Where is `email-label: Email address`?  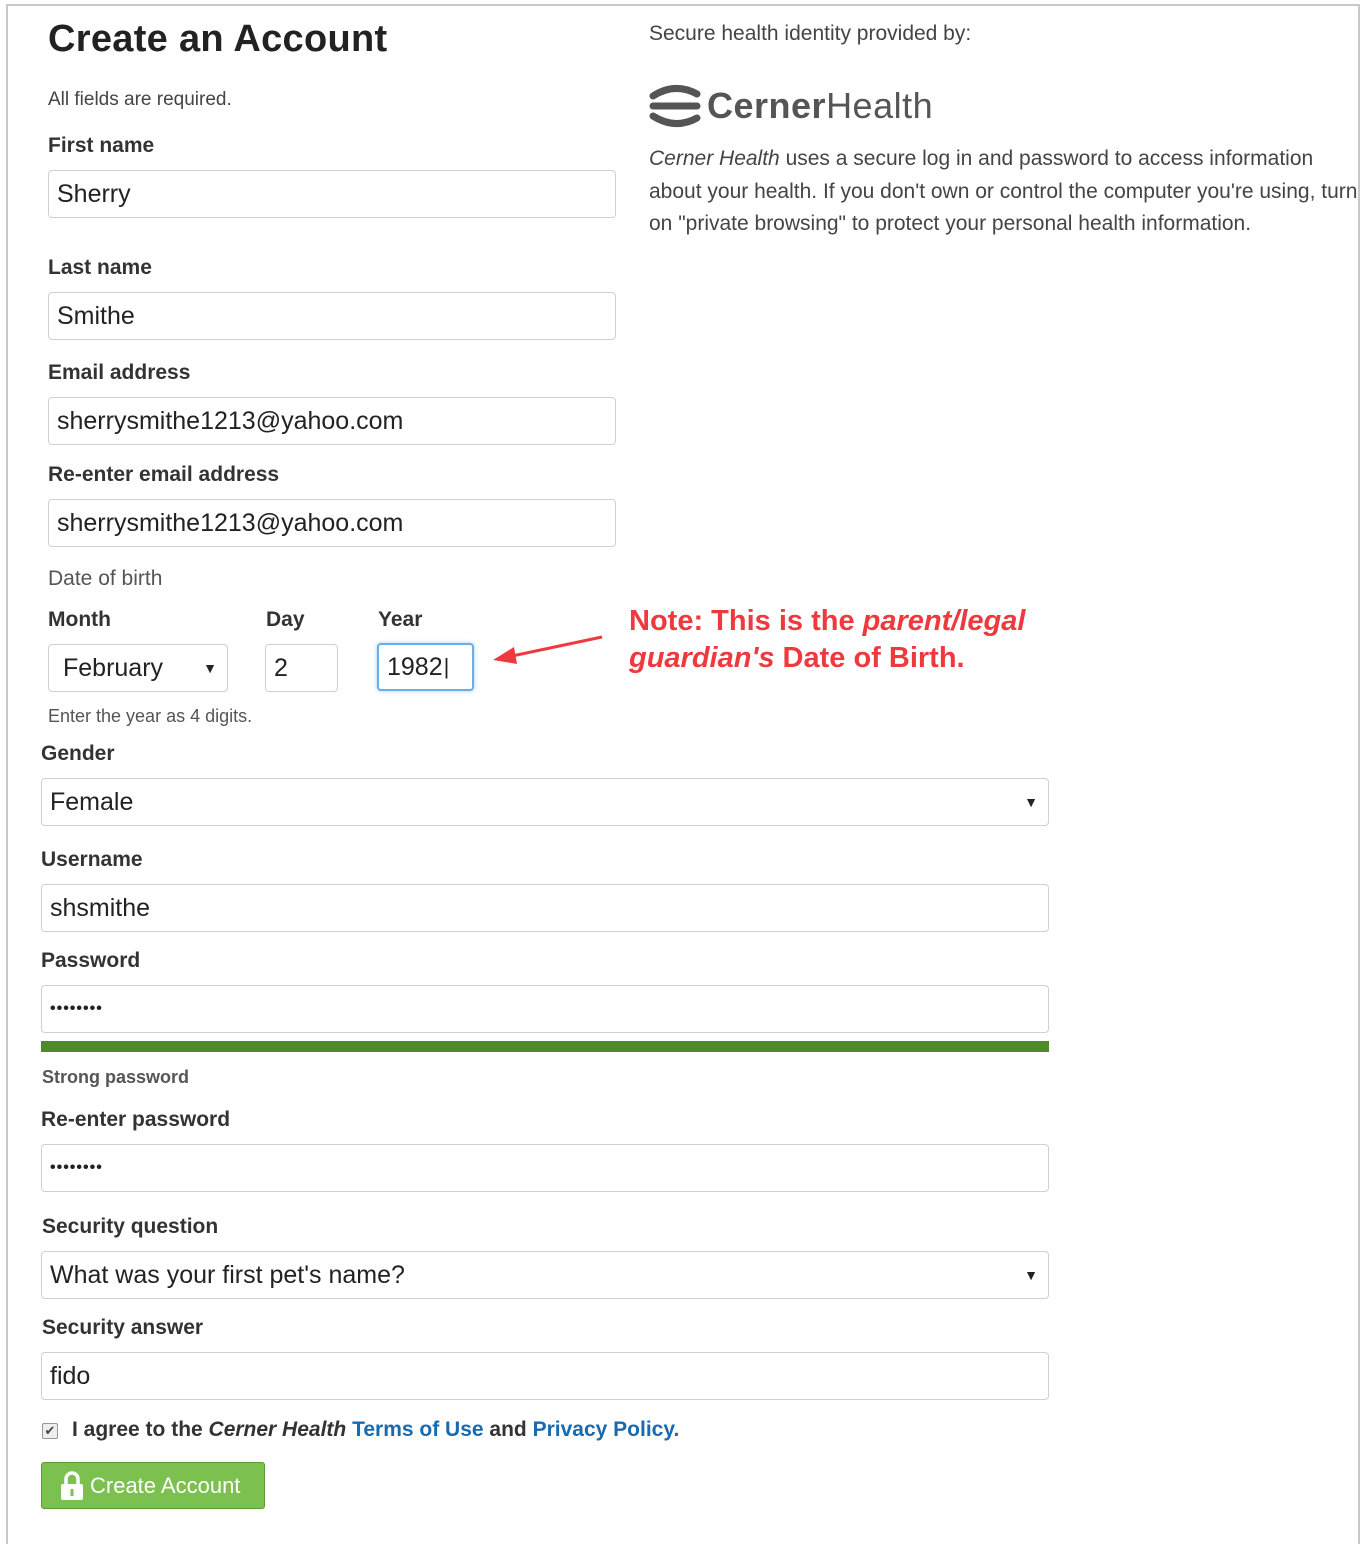
email-label: Email address is located at coordinates (119, 372).